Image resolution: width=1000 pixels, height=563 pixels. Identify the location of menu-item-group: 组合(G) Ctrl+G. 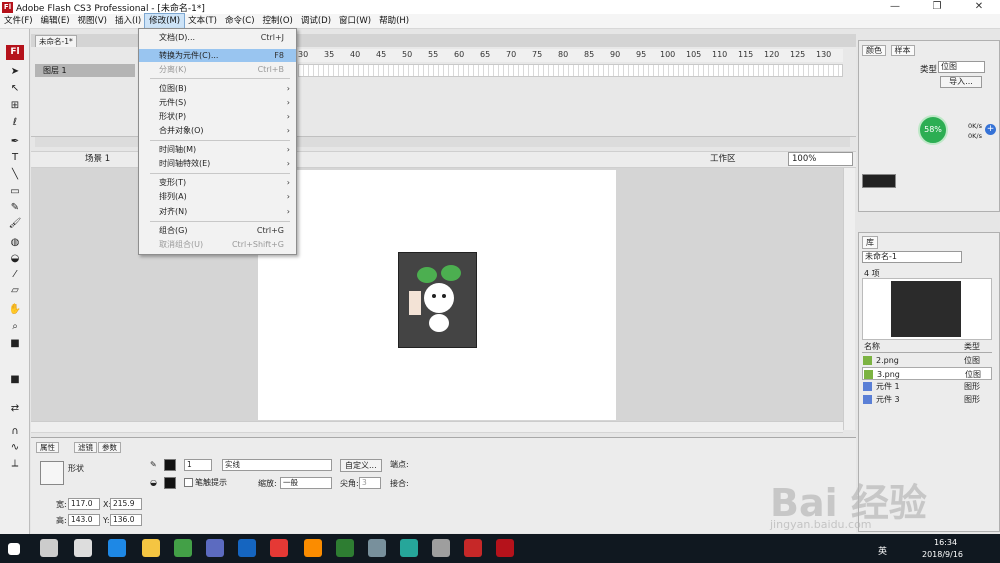
(217, 230).